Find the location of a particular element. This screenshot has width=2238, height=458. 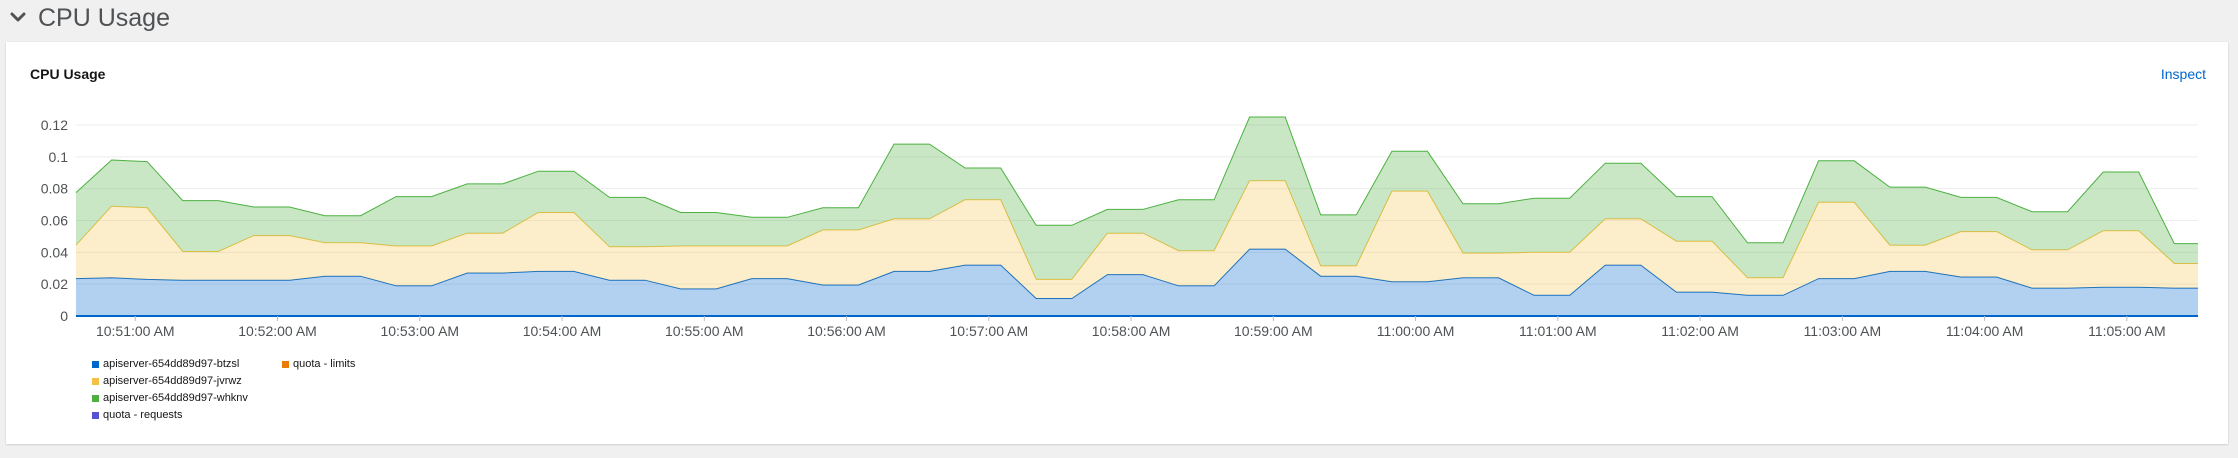

x-tick-label: 10:54:00 AM is located at coordinates (562, 331).